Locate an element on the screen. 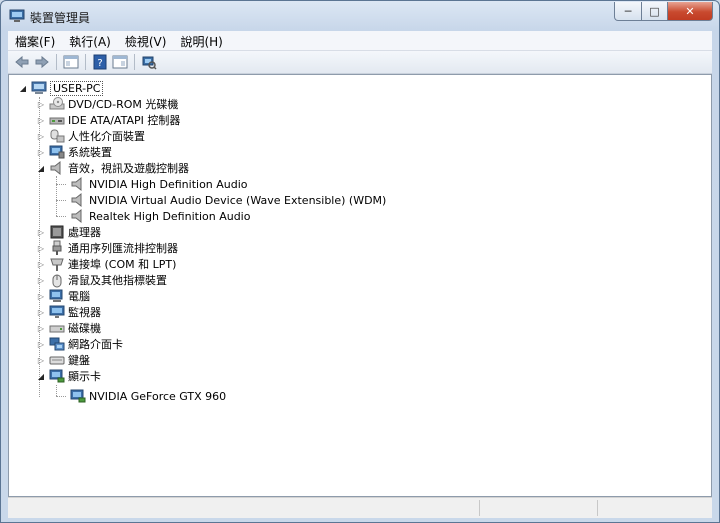 This screenshot has width=720, height=523. tree-item-usb: ▷ 通用序列匯流排控制器 is located at coordinates (107, 248).